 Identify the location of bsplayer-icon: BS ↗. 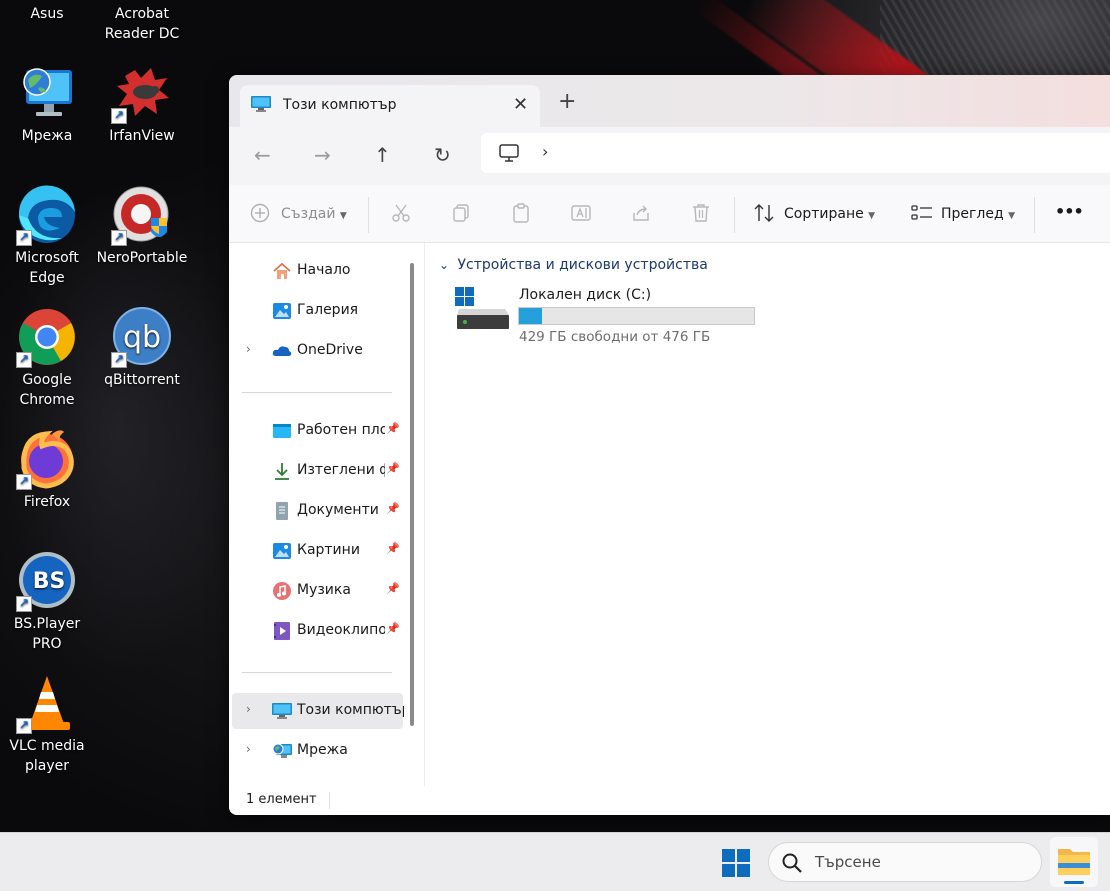
(47, 581).